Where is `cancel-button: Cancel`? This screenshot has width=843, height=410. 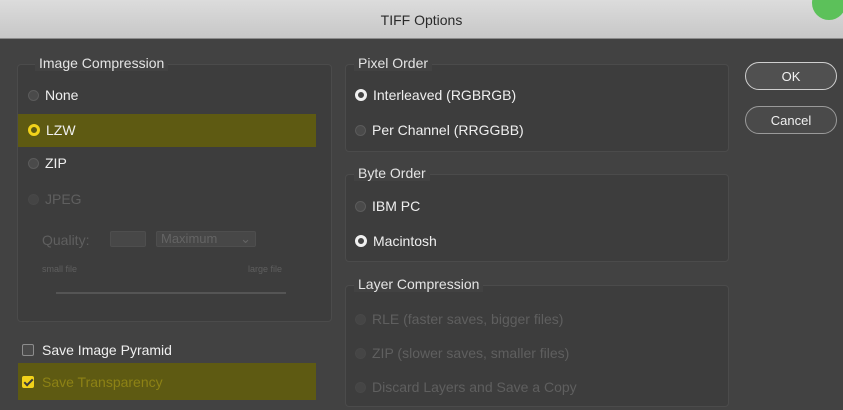 cancel-button: Cancel is located at coordinates (791, 120).